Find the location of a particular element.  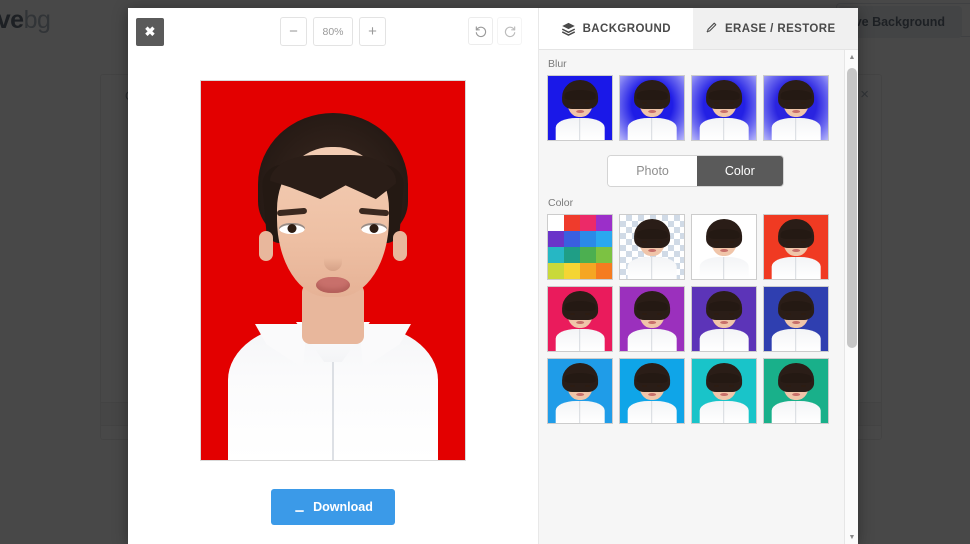

download-button: Download is located at coordinates (333, 507).